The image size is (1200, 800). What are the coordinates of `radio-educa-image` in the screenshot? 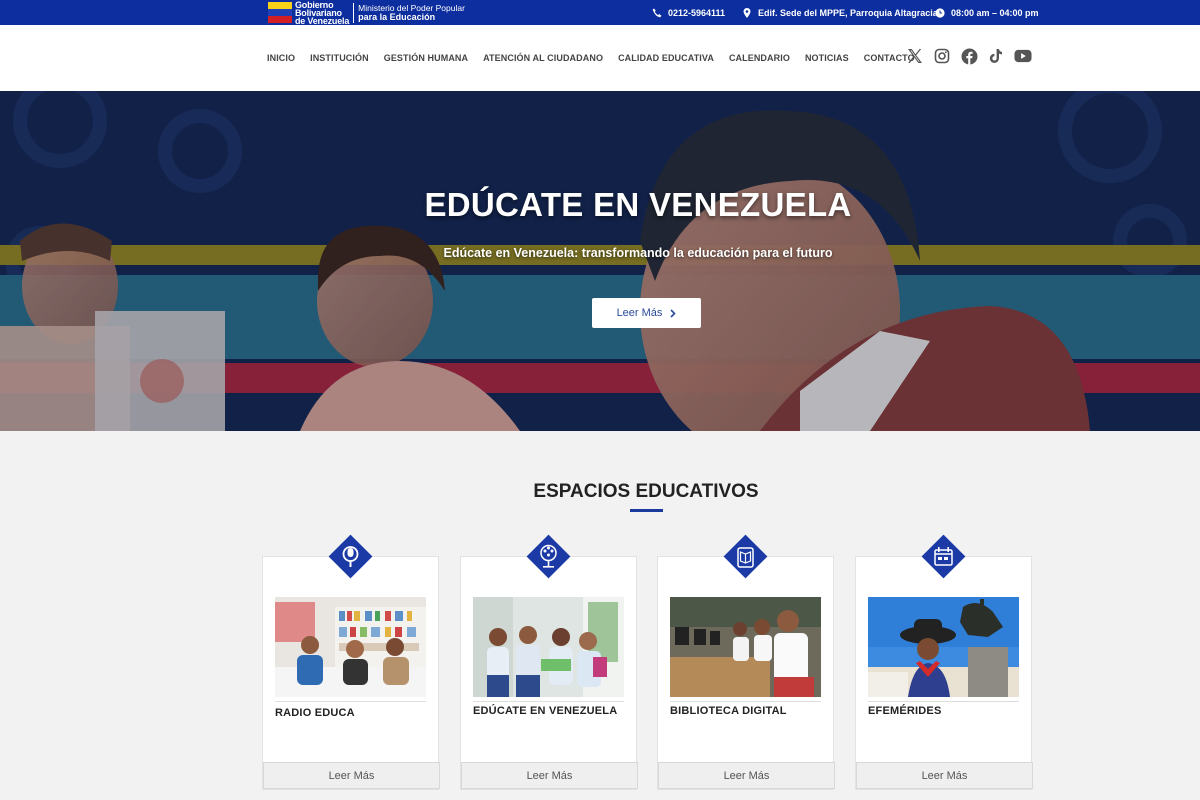 It's located at (350, 647).